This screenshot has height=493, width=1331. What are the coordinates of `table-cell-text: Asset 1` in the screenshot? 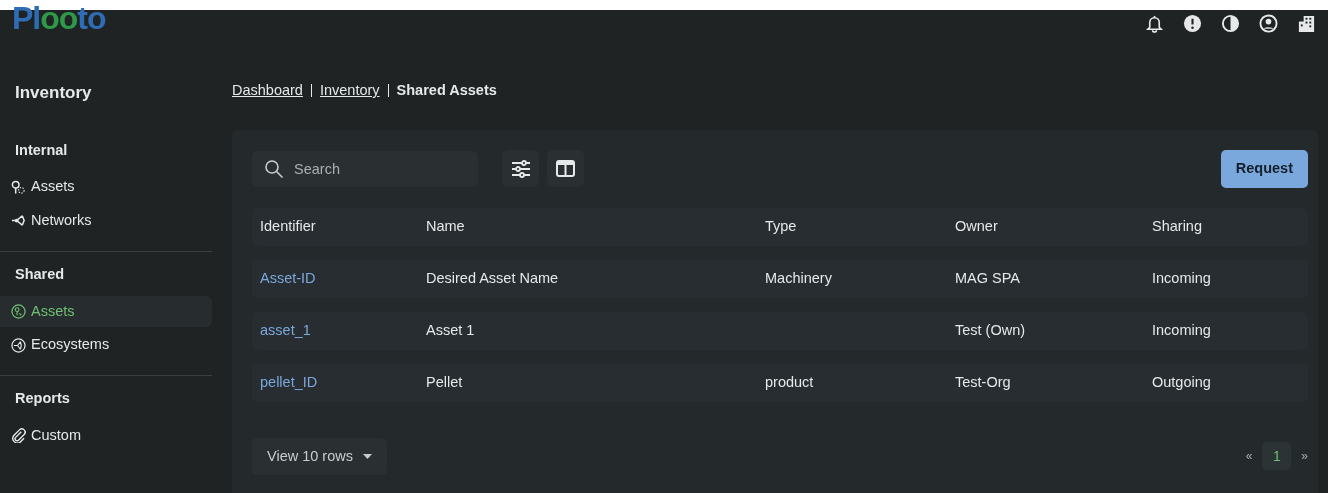 It's located at (451, 330).